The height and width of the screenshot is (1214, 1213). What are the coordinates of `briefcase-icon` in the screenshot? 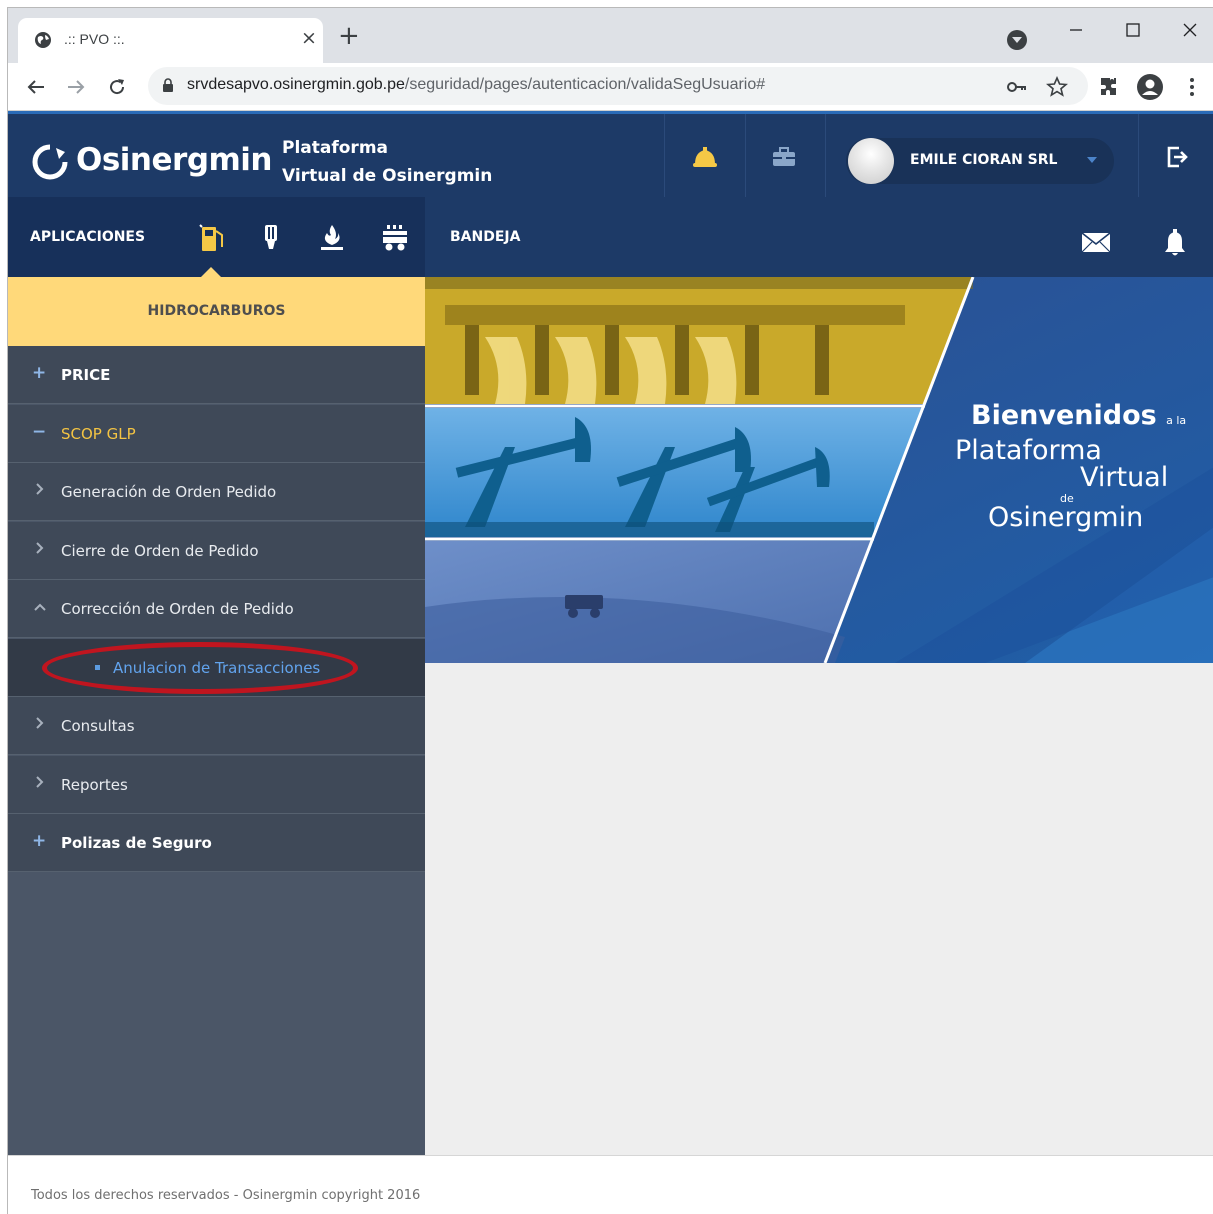 It's located at (784, 157).